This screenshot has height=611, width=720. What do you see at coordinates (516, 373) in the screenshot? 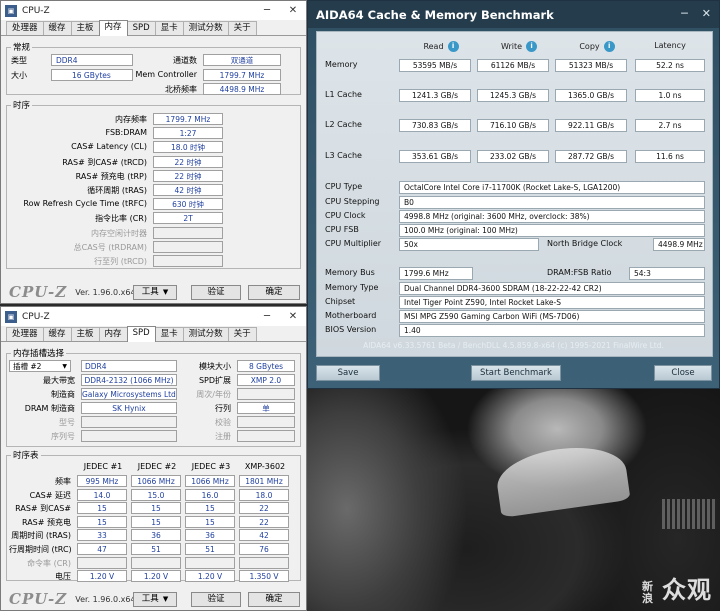
I see `start-benchmark-button: Start Benchmark` at bounding box center [516, 373].